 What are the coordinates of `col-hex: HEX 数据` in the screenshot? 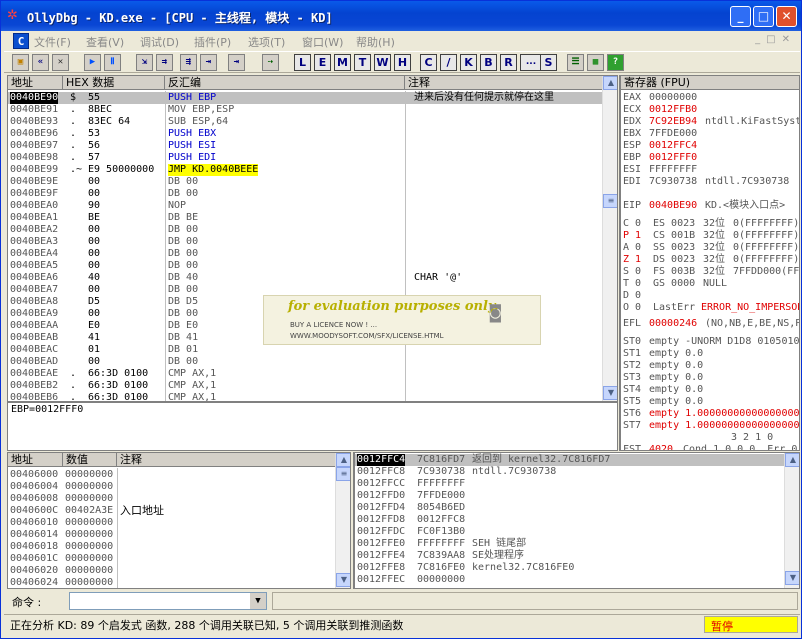 It's located at (114, 83).